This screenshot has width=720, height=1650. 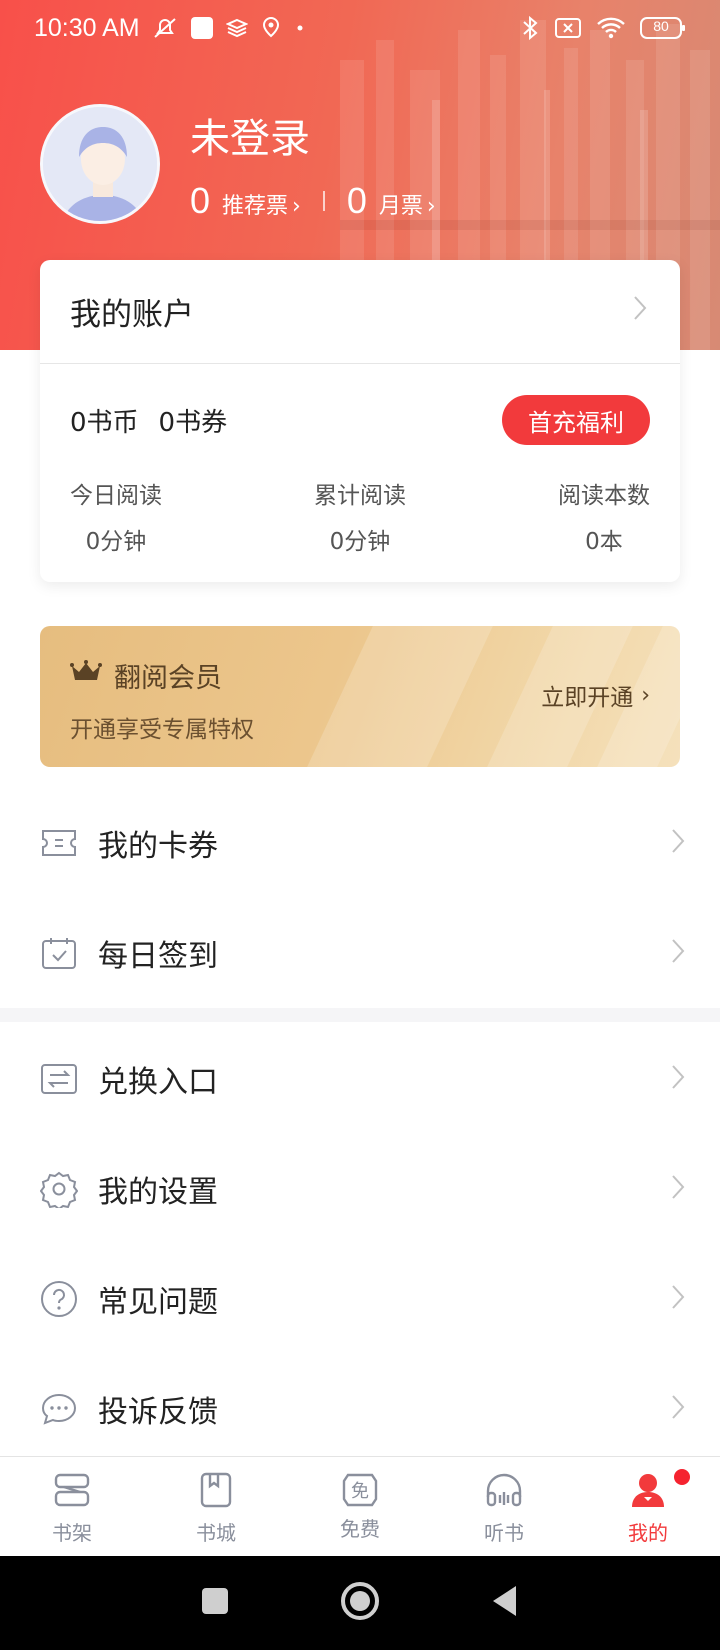 What do you see at coordinates (360, 843) in the screenshot?
I see `menu-item-coupons: 我的卡券` at bounding box center [360, 843].